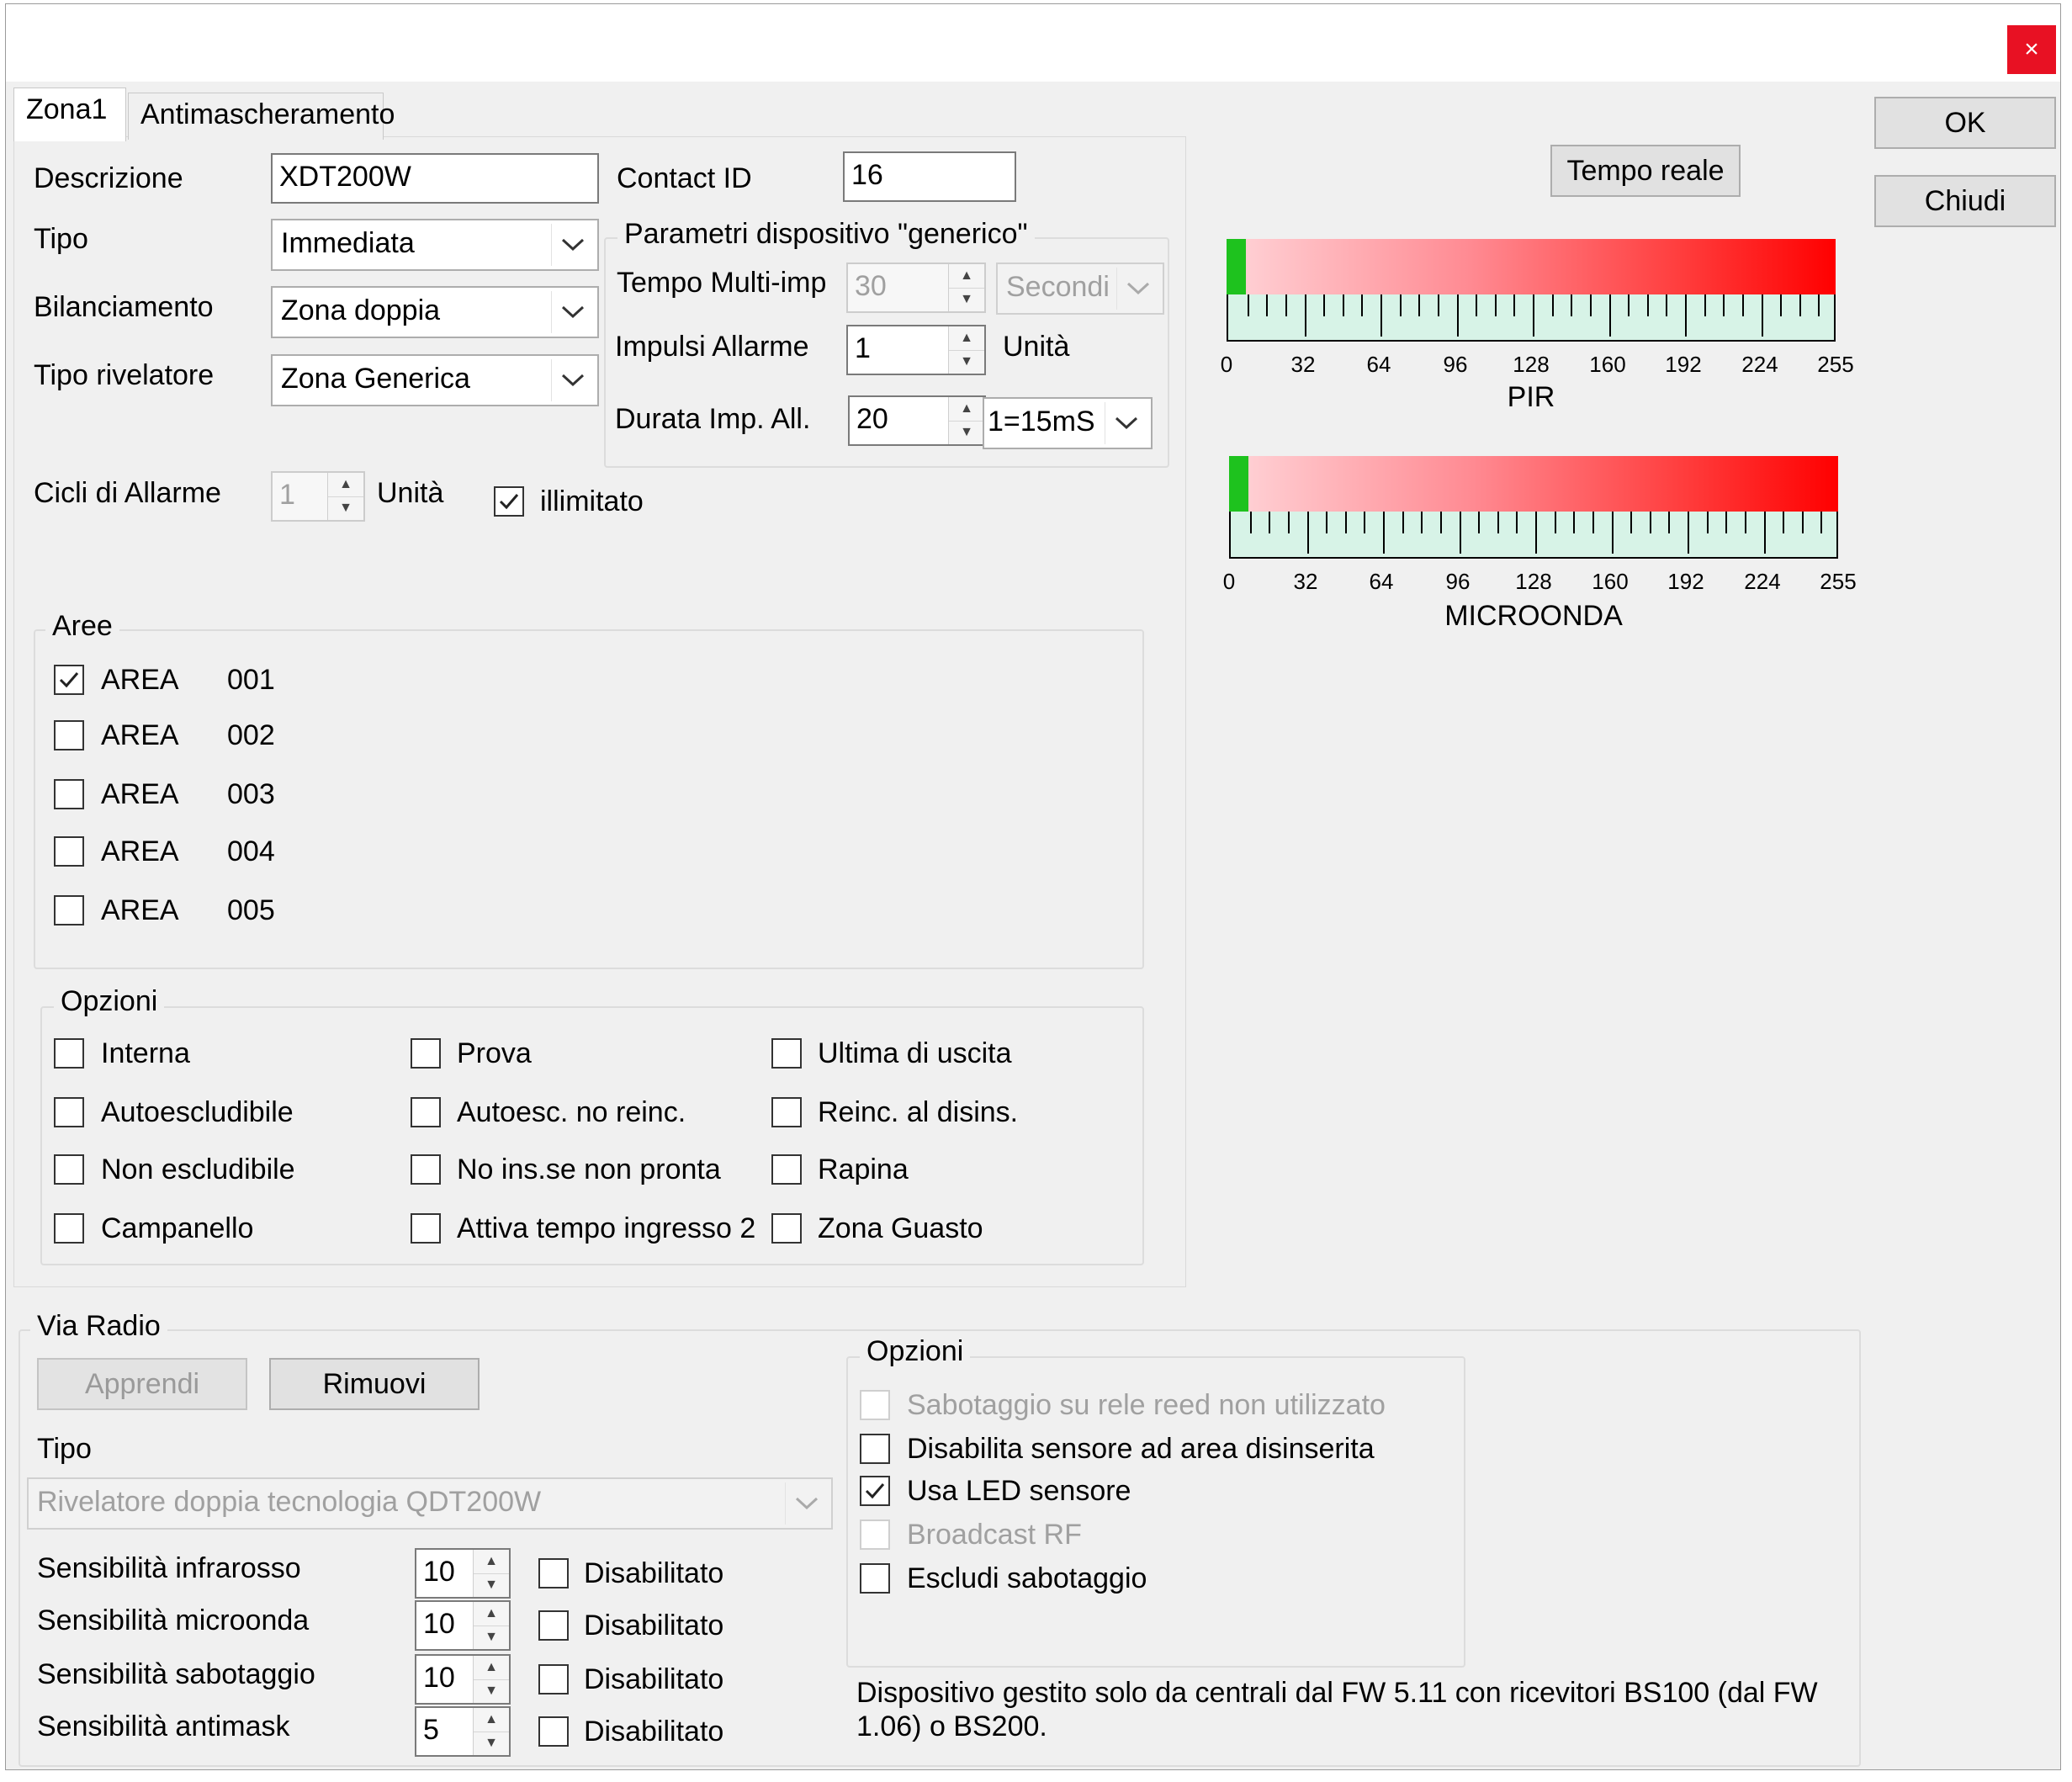 The image size is (2072, 1782). I want to click on opt-autoescludibile-checkbox, so click(69, 1112).